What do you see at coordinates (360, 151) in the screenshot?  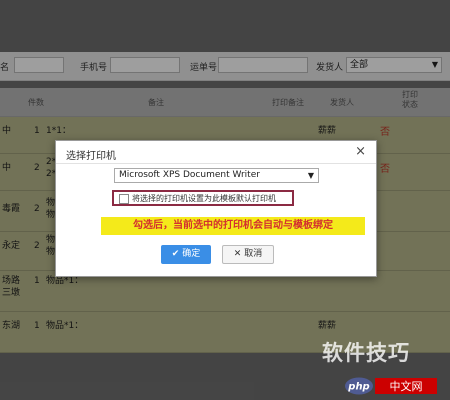 I see `close-icon: ×` at bounding box center [360, 151].